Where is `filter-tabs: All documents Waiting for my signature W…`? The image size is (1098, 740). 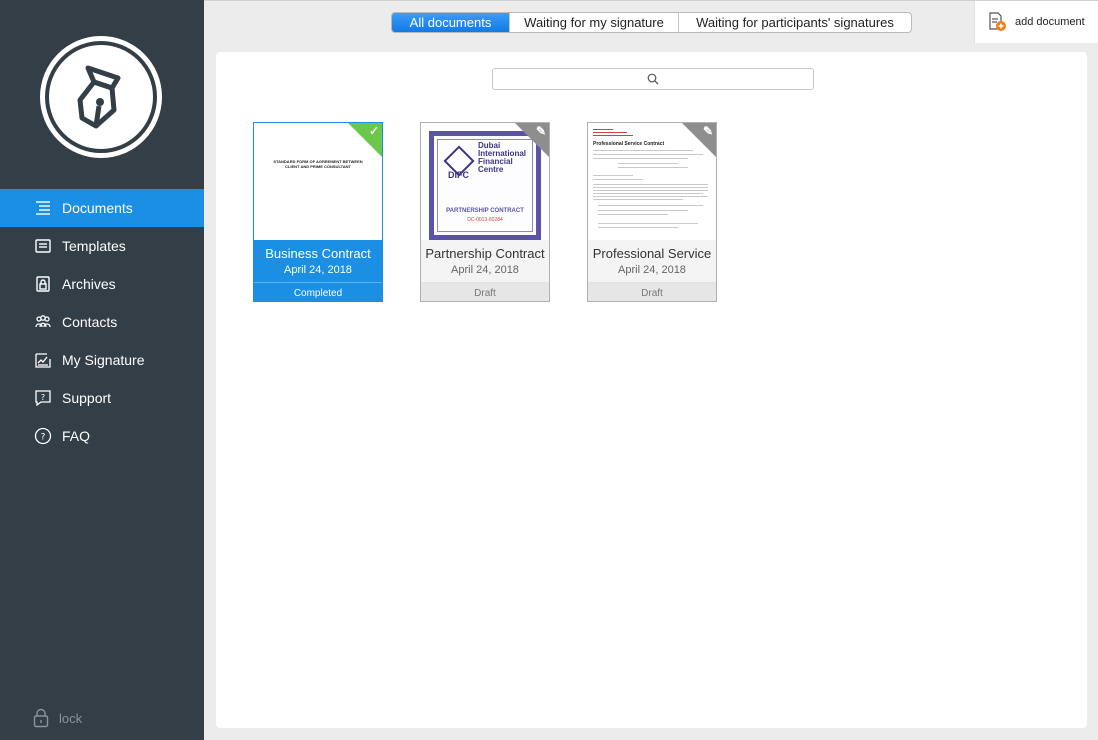 filter-tabs: All documents Waiting for my signature W… is located at coordinates (651, 22).